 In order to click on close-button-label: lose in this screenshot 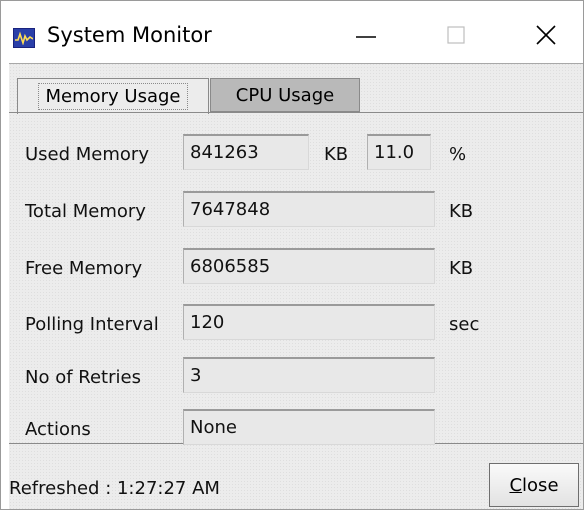, I will do `click(540, 485)`.